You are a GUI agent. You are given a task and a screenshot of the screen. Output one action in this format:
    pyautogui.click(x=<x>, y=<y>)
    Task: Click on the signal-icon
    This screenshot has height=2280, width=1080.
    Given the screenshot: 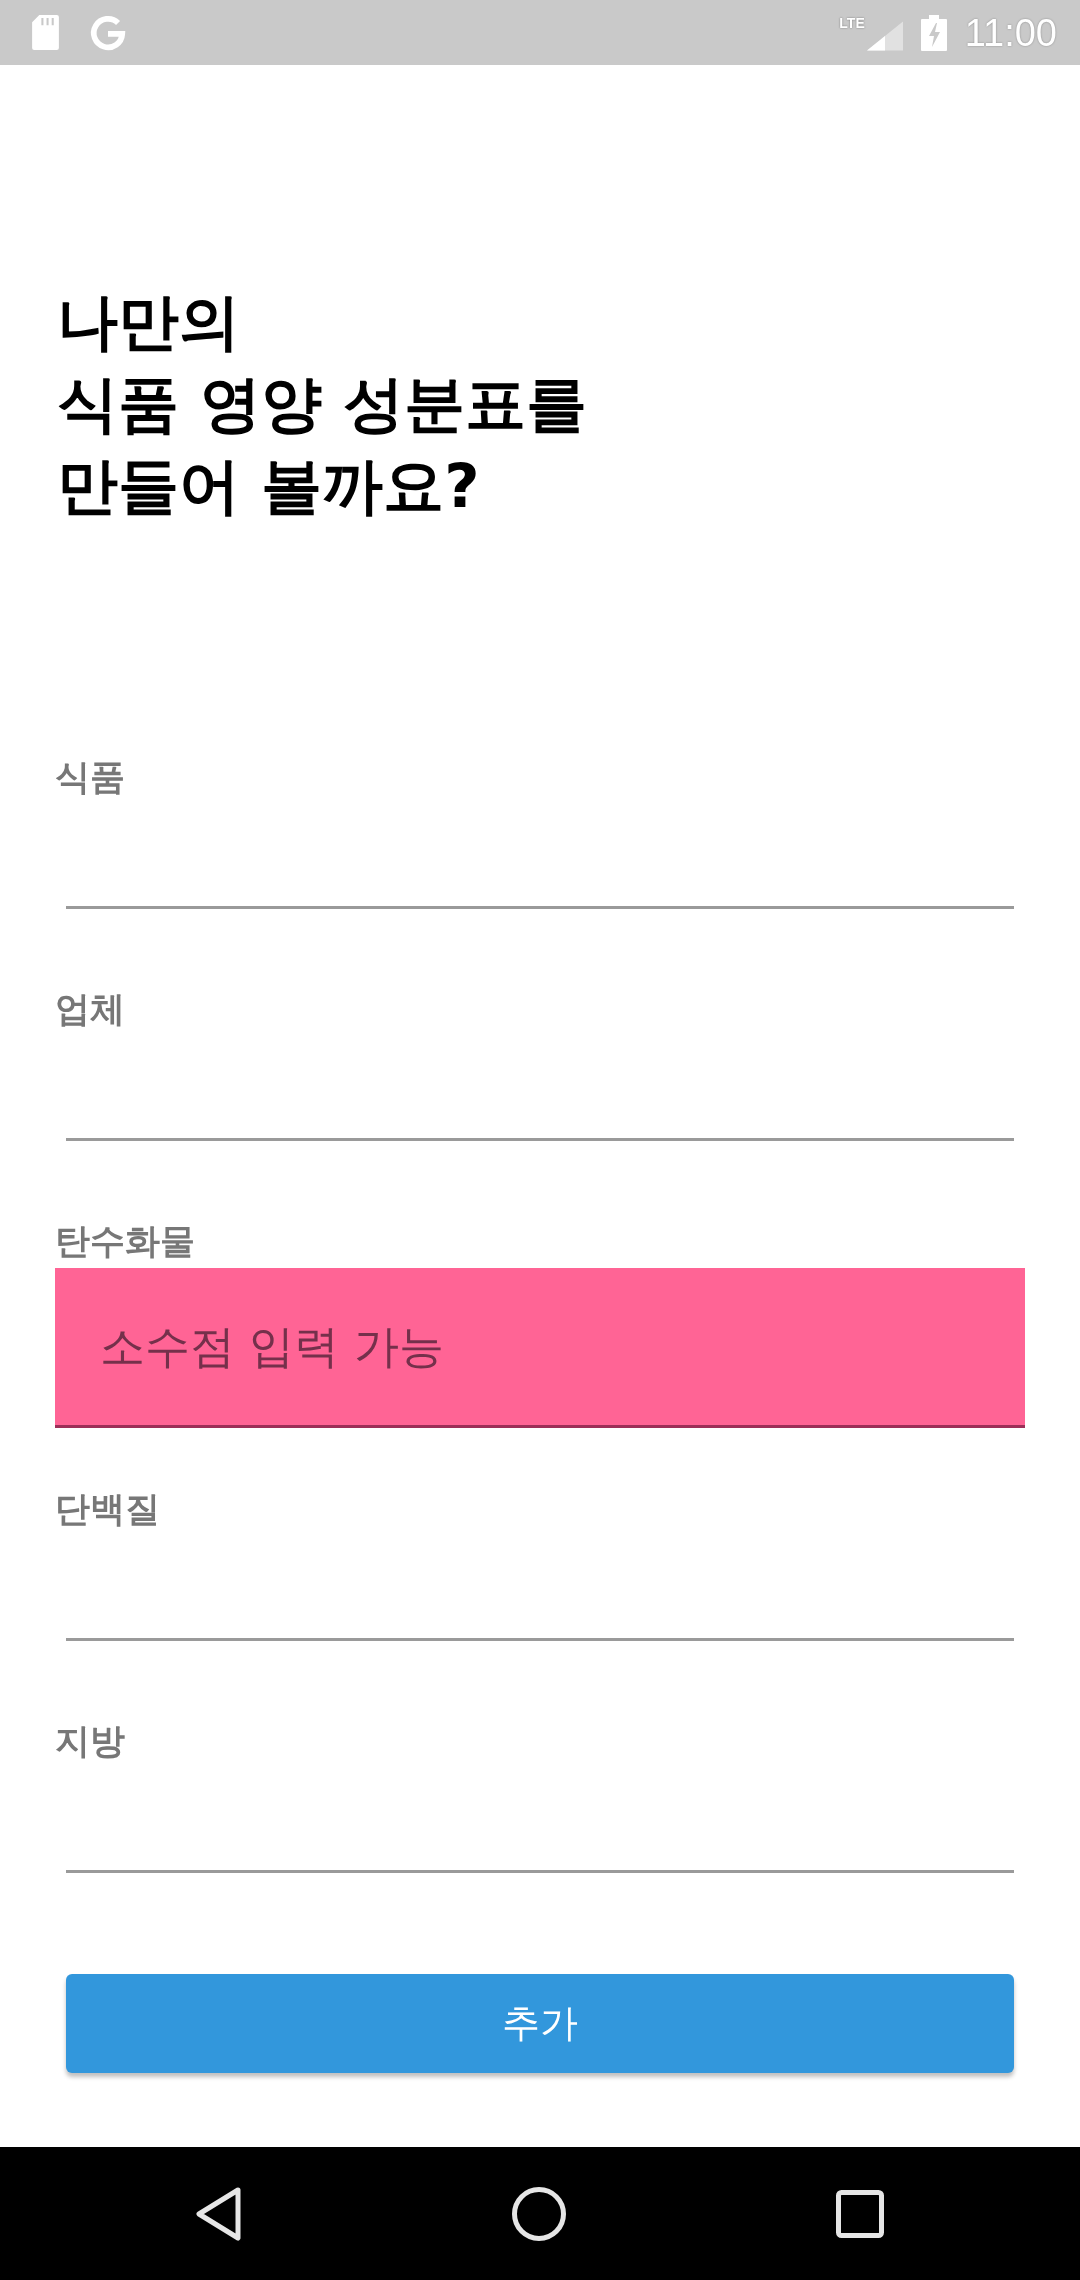 What is the action you would take?
    pyautogui.click(x=884, y=35)
    